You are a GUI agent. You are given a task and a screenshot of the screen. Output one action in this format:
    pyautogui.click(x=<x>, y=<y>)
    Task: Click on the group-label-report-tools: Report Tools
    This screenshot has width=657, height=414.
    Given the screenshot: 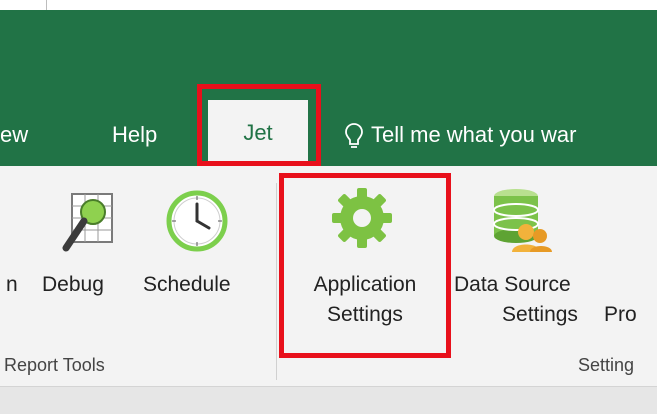 What is the action you would take?
    pyautogui.click(x=54, y=365)
    